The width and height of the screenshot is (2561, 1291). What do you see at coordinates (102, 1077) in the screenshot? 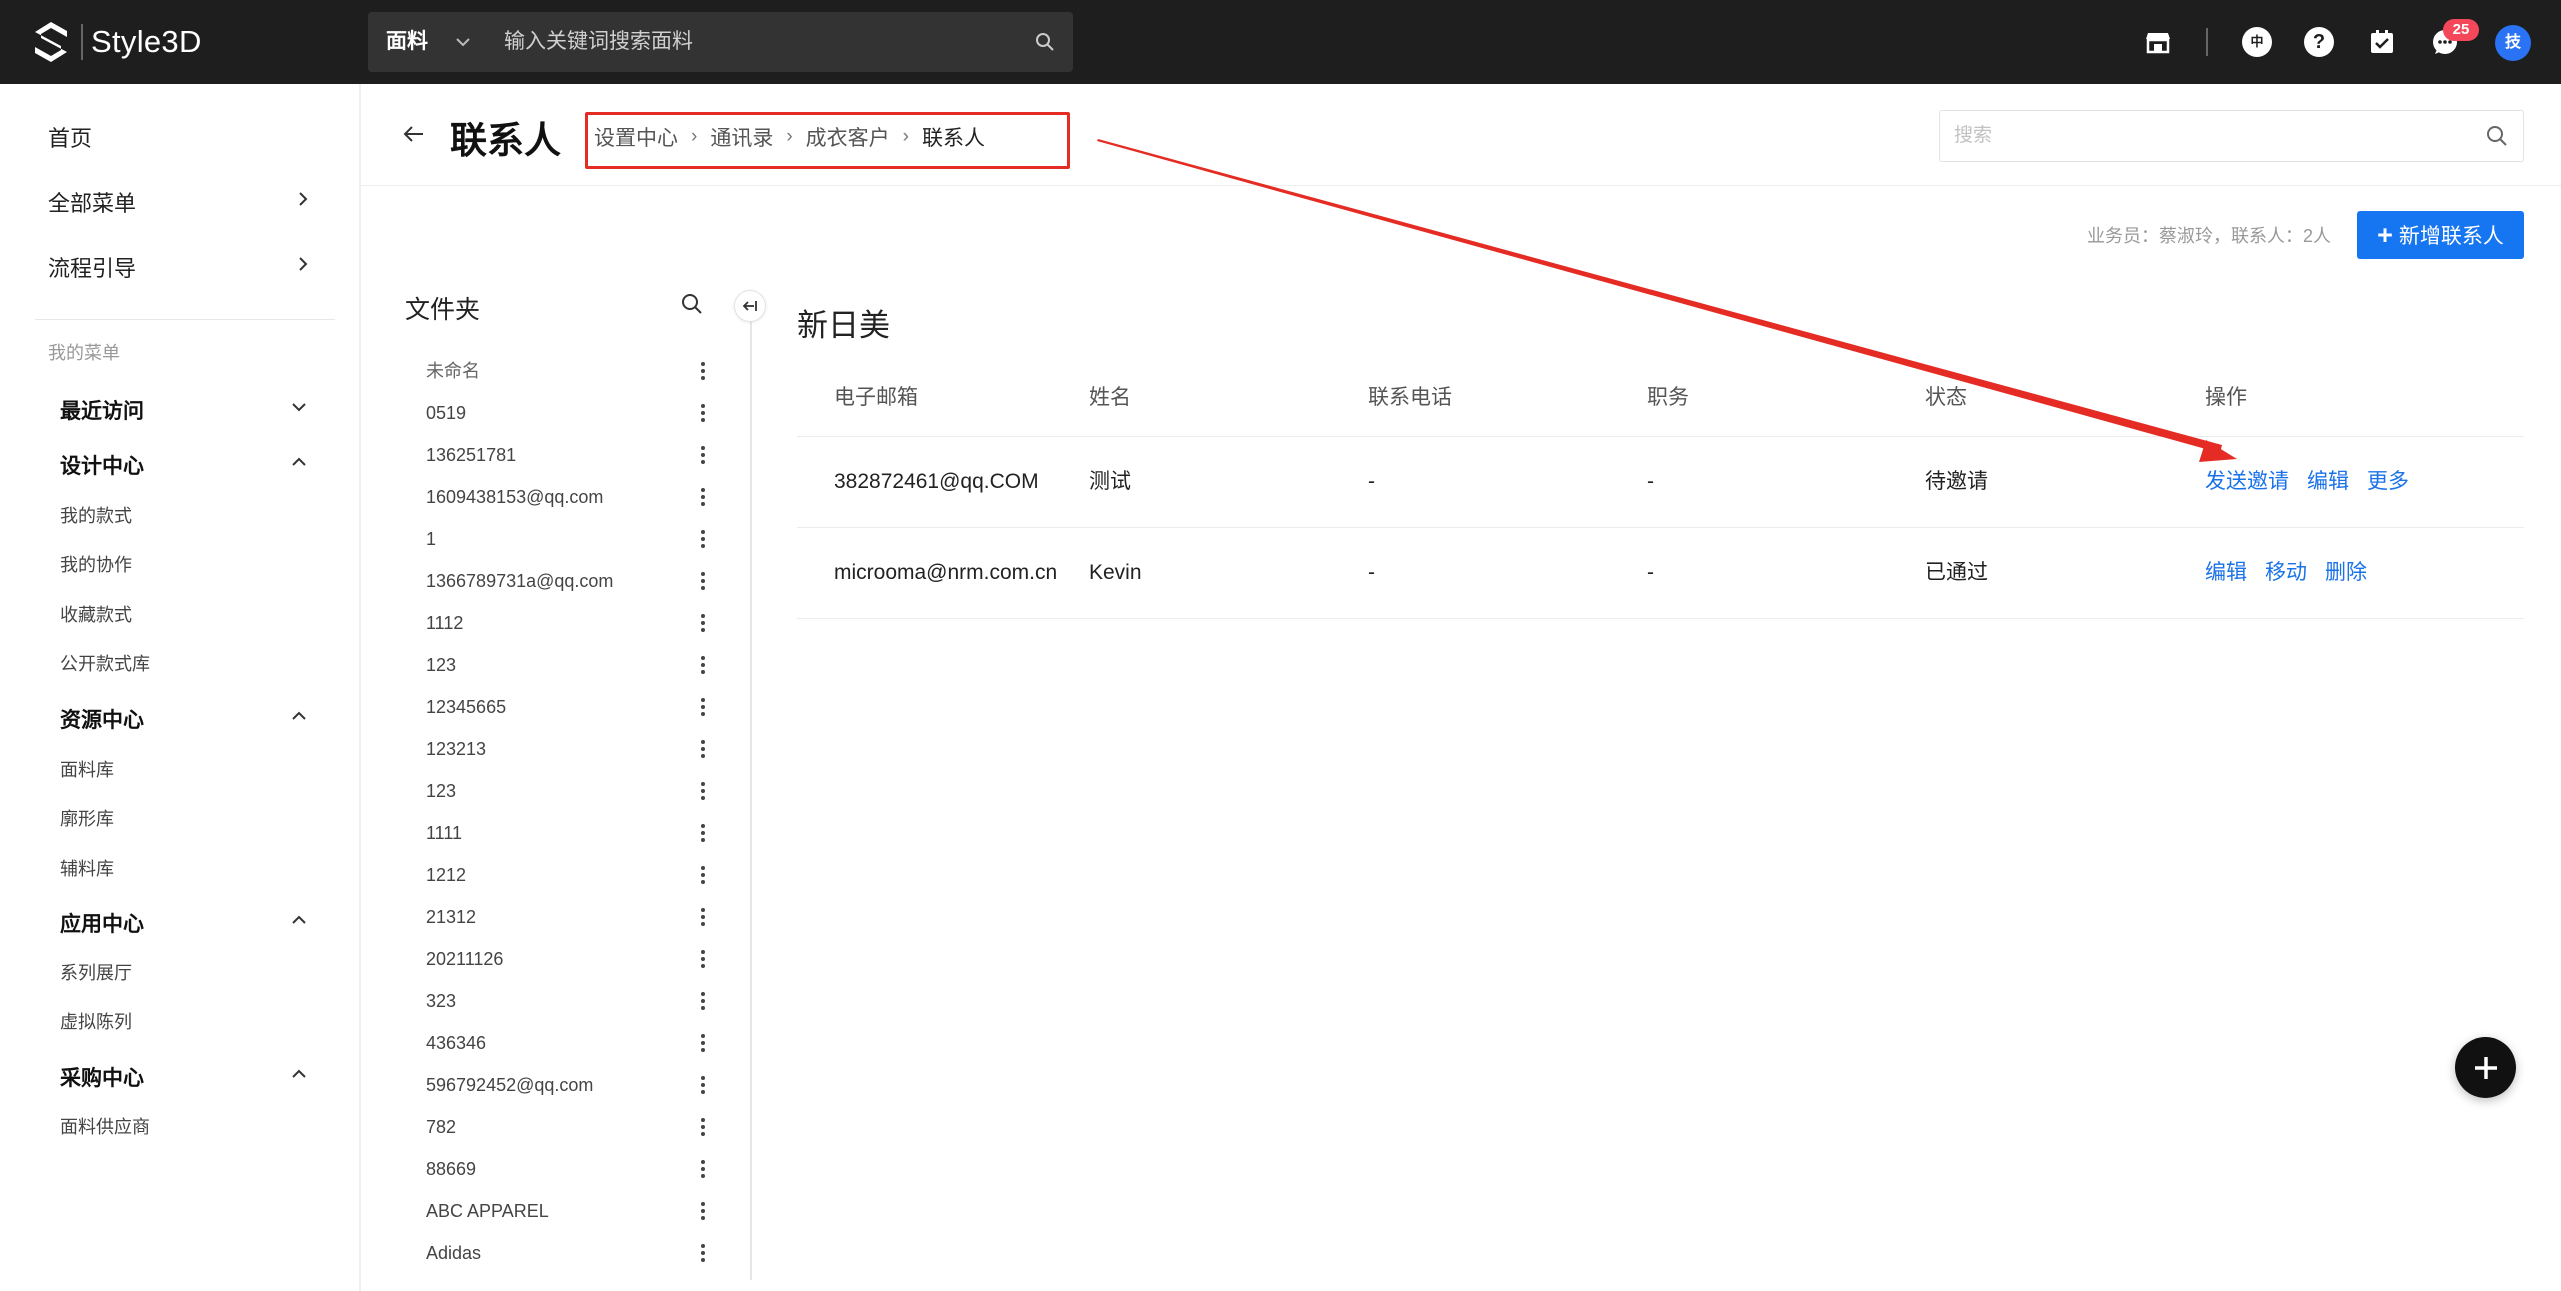
I see `section-purchase-center: 采购中心` at bounding box center [102, 1077].